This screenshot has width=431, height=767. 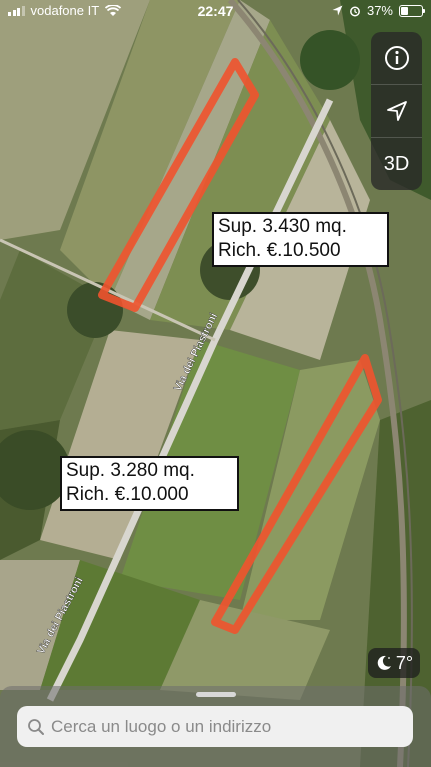 What do you see at coordinates (216, 694) in the screenshot?
I see `sheet-grabber` at bounding box center [216, 694].